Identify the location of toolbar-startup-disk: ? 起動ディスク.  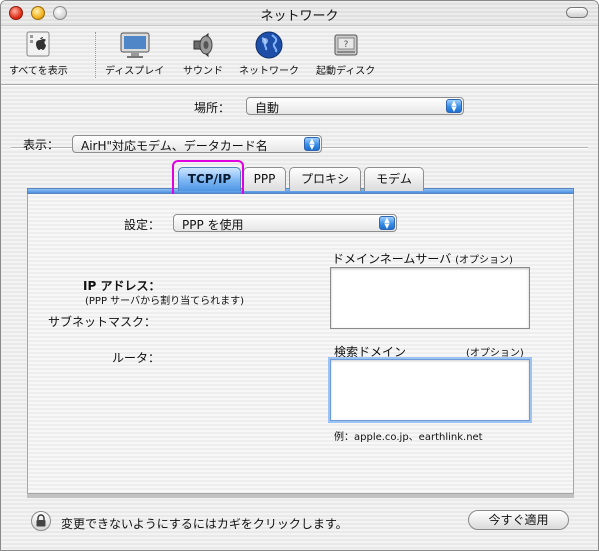
(345, 53).